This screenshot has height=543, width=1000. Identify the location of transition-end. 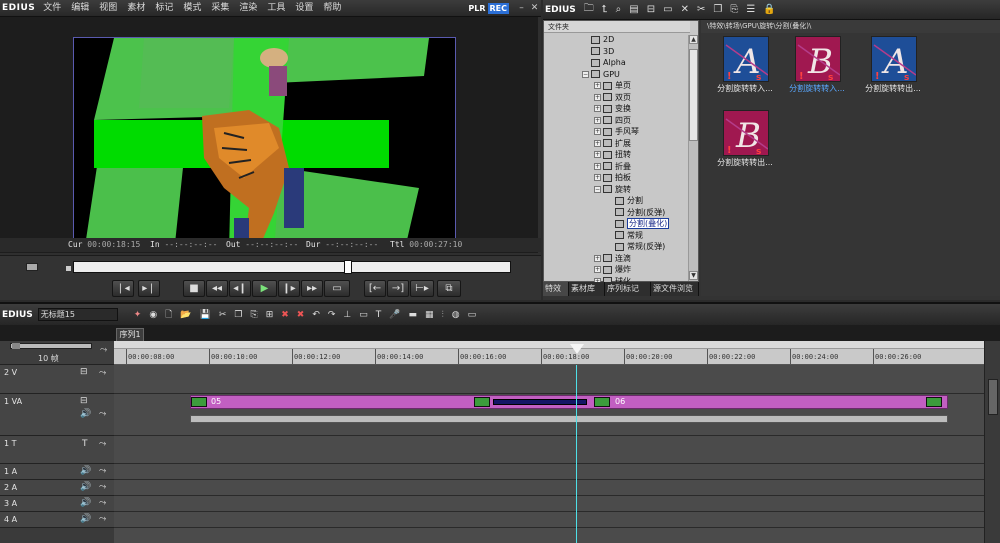
(602, 402).